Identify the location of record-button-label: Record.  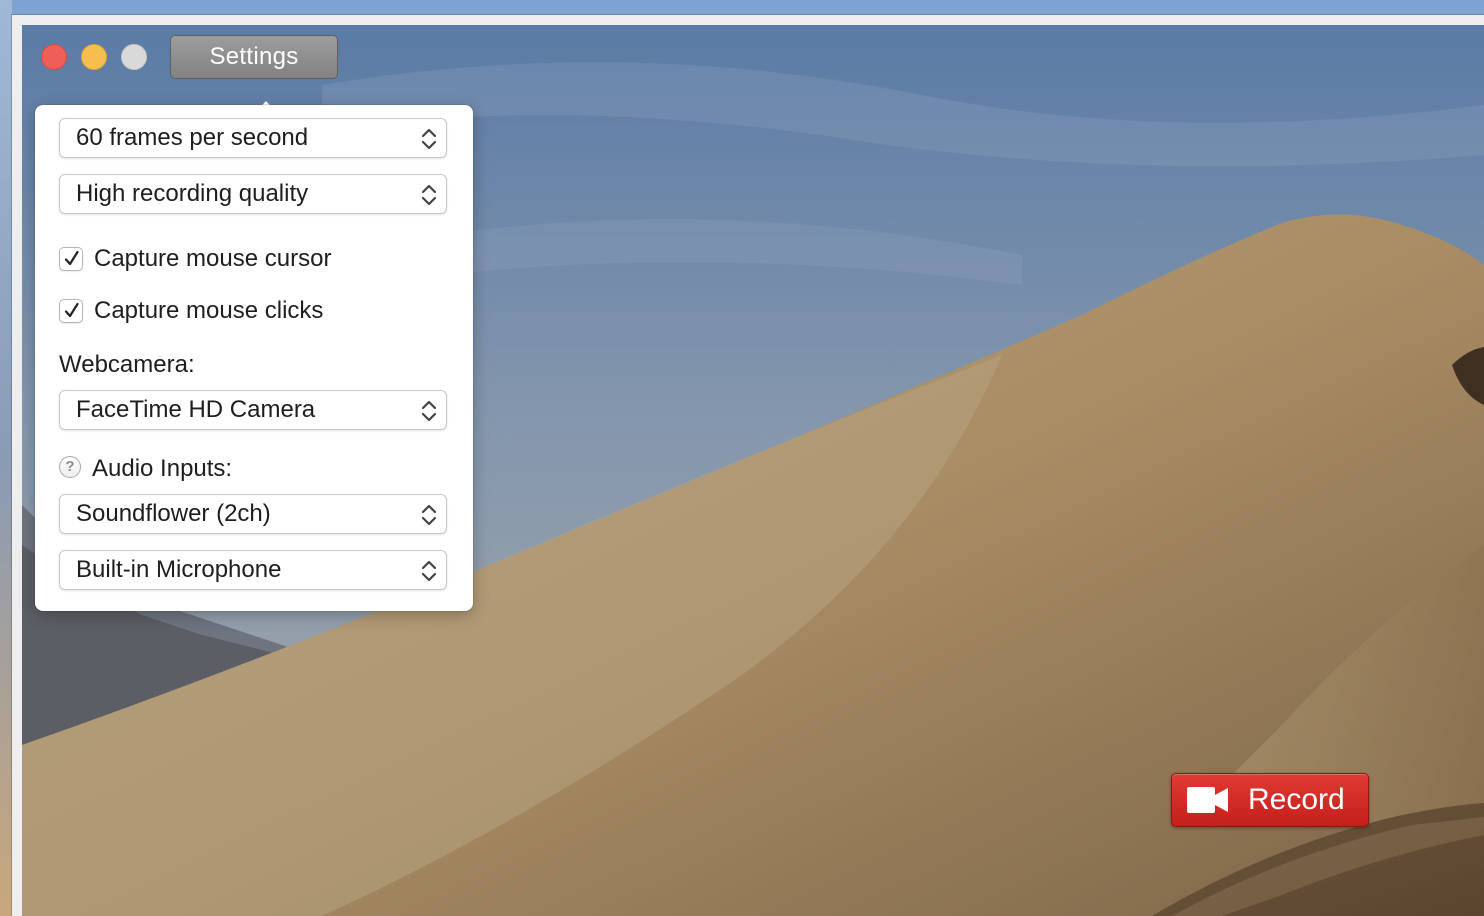
(1296, 799).